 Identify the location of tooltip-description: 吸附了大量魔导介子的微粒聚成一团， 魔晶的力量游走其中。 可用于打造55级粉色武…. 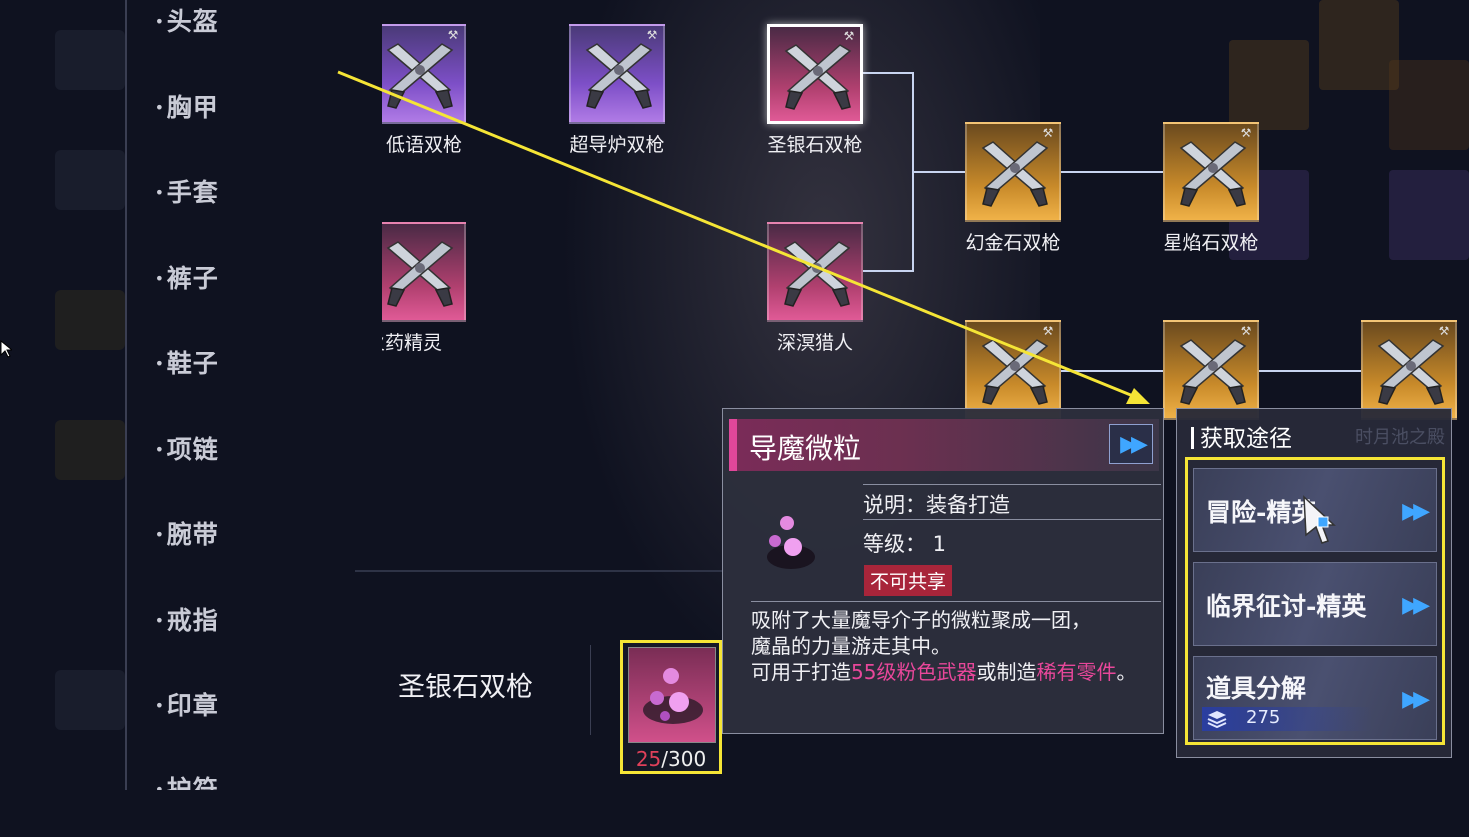
(951, 646).